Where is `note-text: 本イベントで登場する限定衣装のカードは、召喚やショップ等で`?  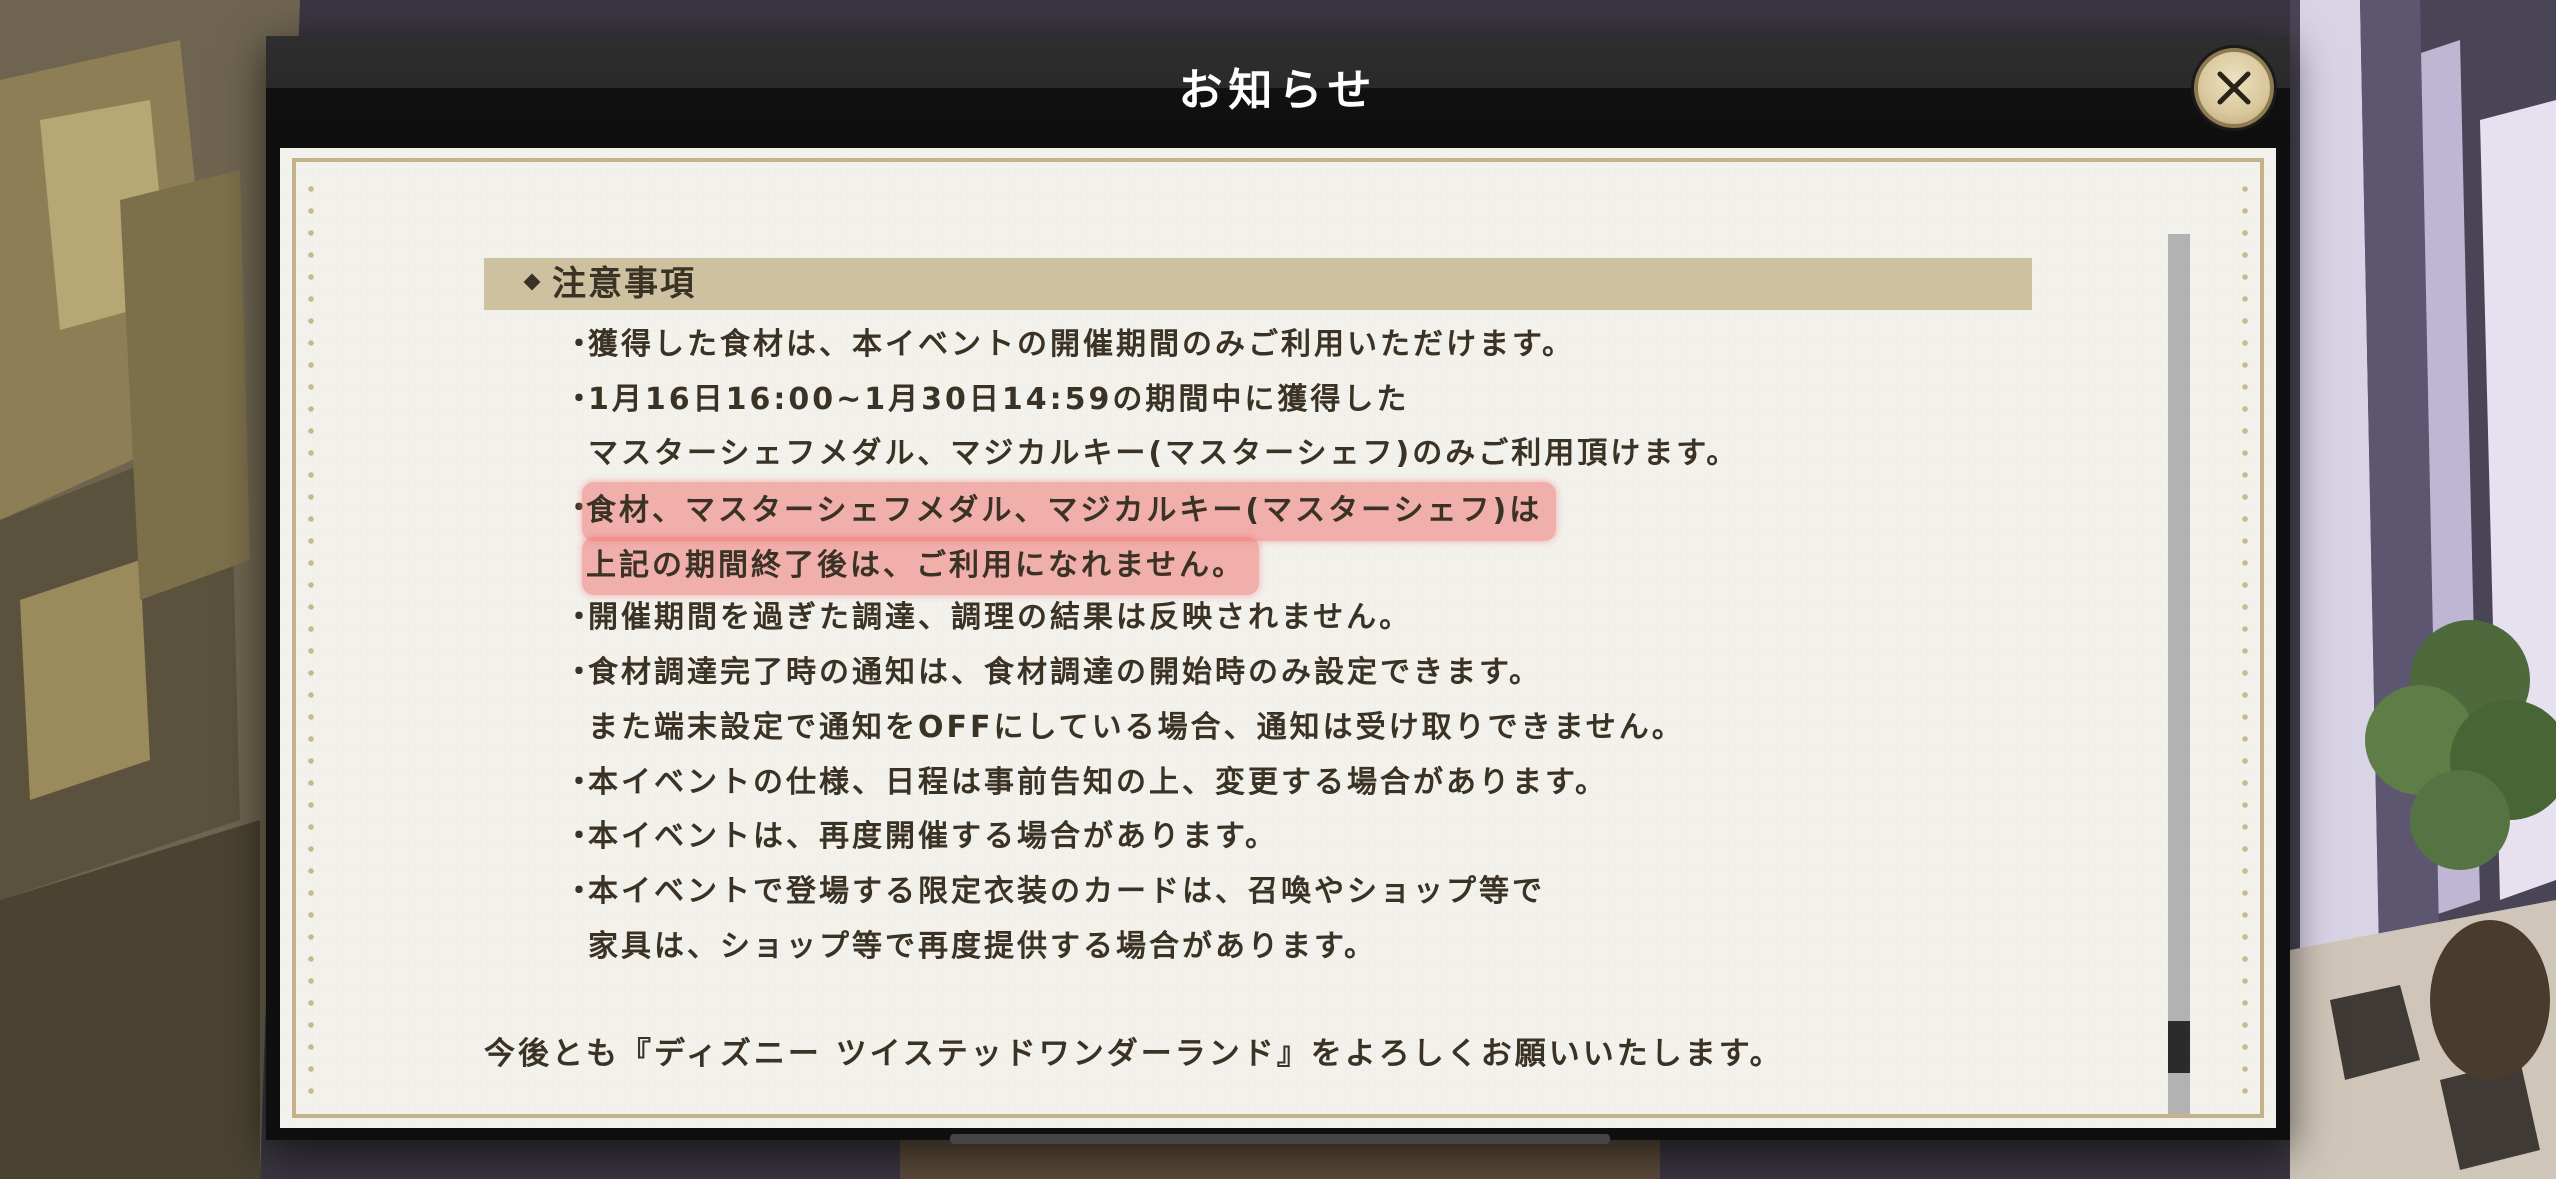
note-text: 本イベントで登場する限定衣装のカードは、召喚やショップ等で is located at coordinates (1066, 891).